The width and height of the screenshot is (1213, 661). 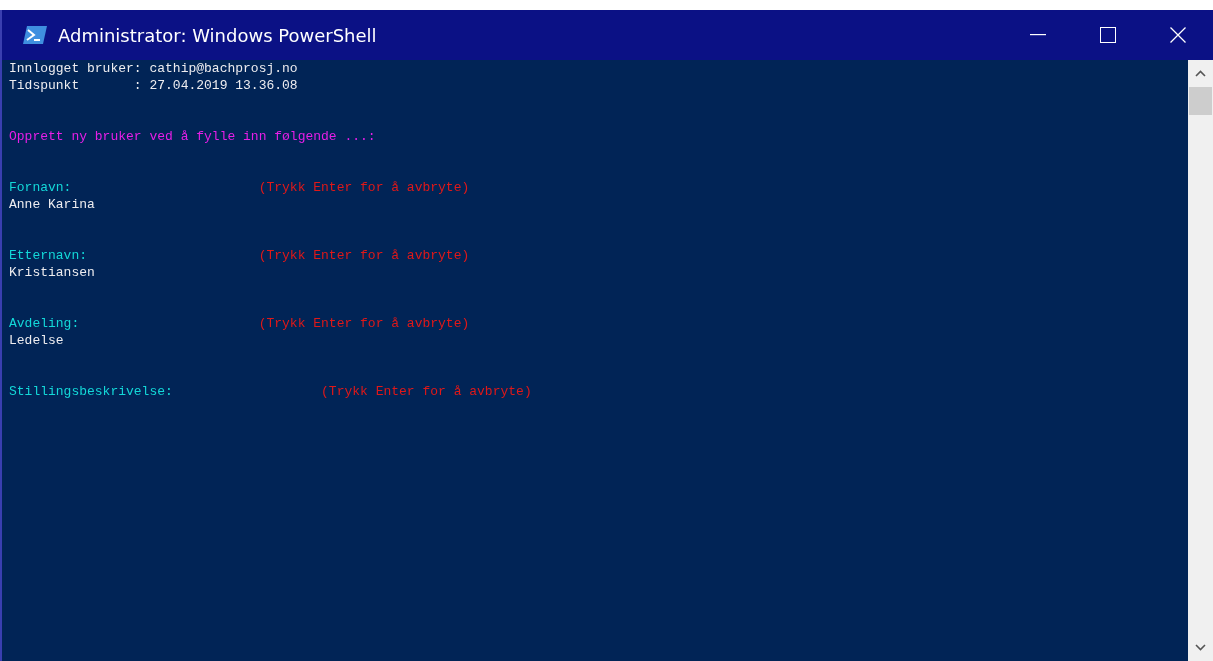 I want to click on scroll-up-icon, so click(x=1200, y=73).